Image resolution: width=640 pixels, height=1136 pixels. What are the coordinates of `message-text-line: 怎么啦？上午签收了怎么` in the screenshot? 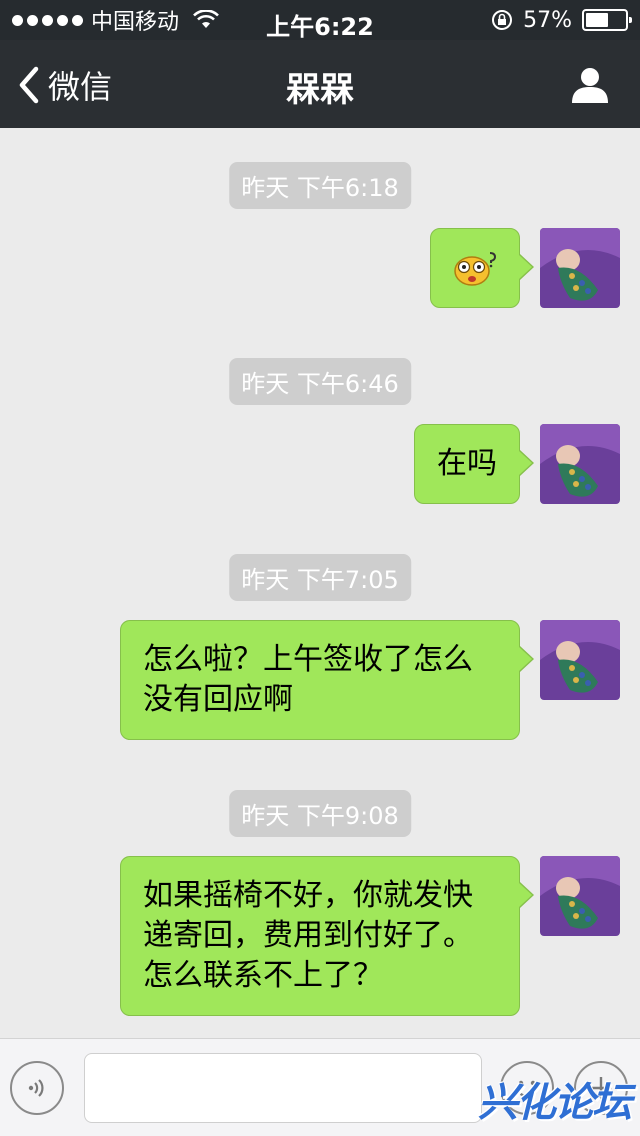 It's located at (308, 659).